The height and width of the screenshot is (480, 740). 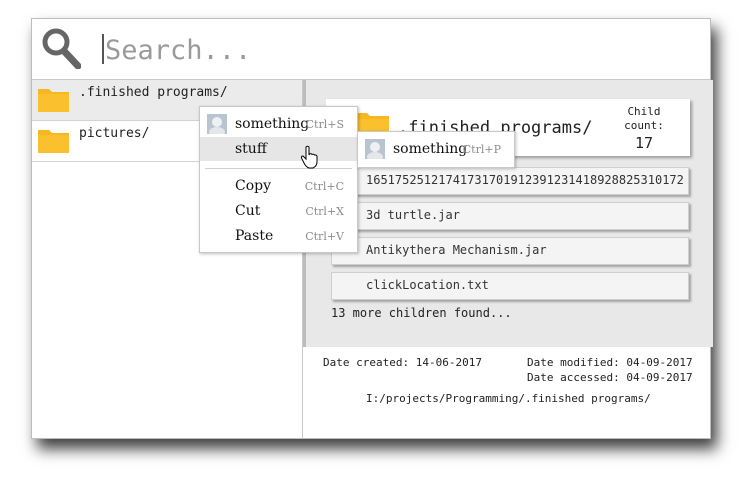 What do you see at coordinates (402, 362) in the screenshot?
I see `date-created: Date created: 14-06-2017` at bounding box center [402, 362].